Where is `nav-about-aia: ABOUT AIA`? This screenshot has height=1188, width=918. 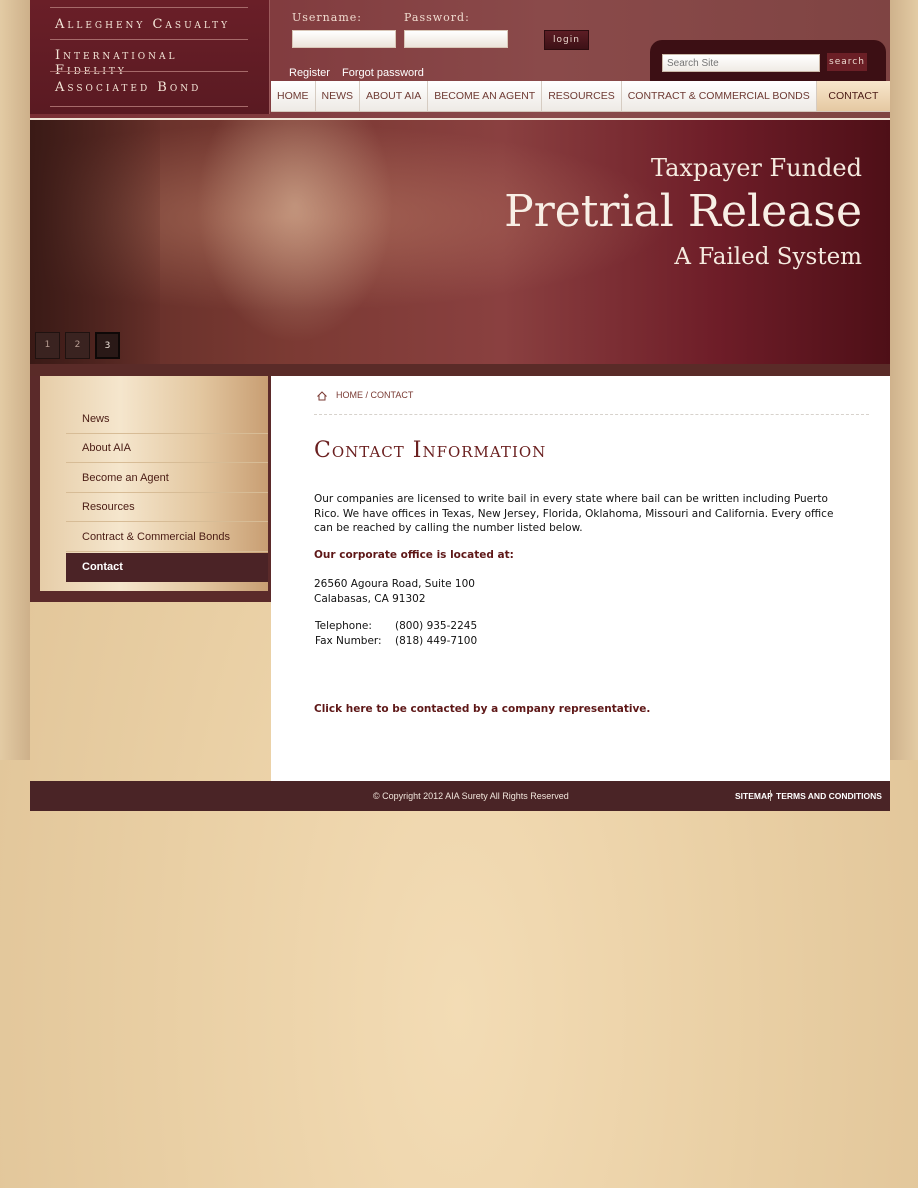
nav-about-aia: ABOUT AIA is located at coordinates (394, 96).